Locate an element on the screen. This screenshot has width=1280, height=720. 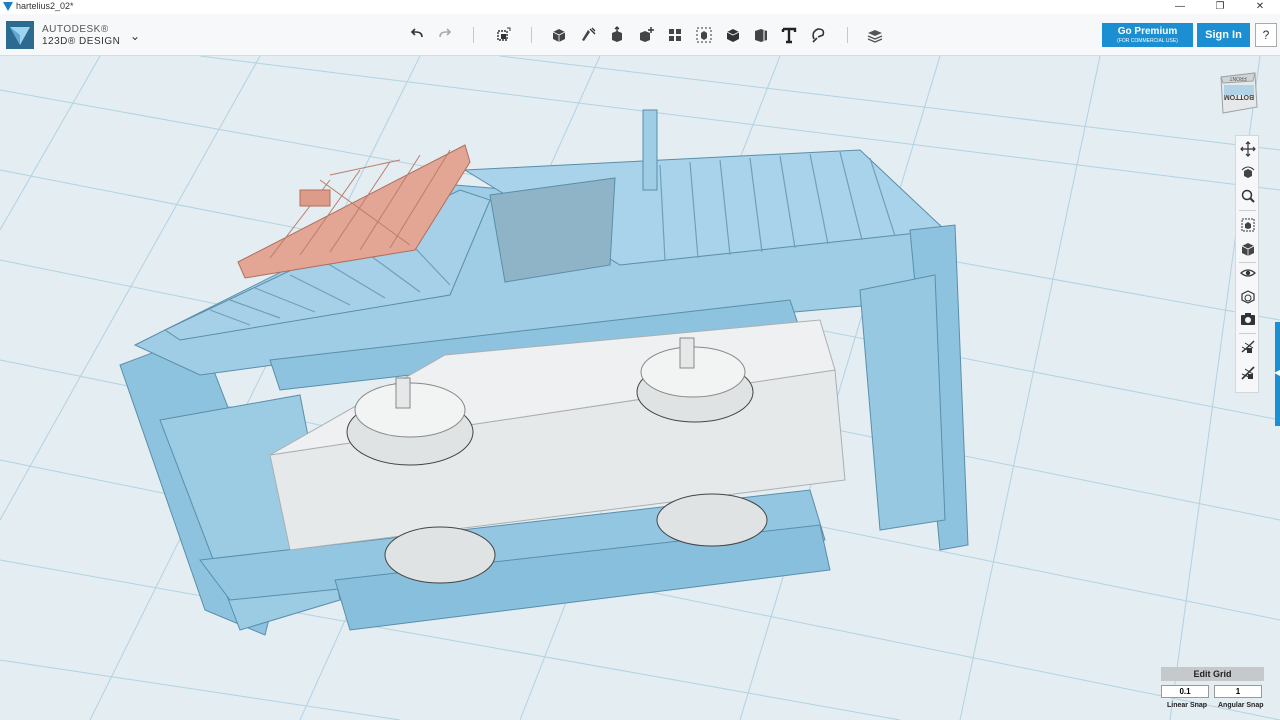
construct-icon is located at coordinates (617, 35).